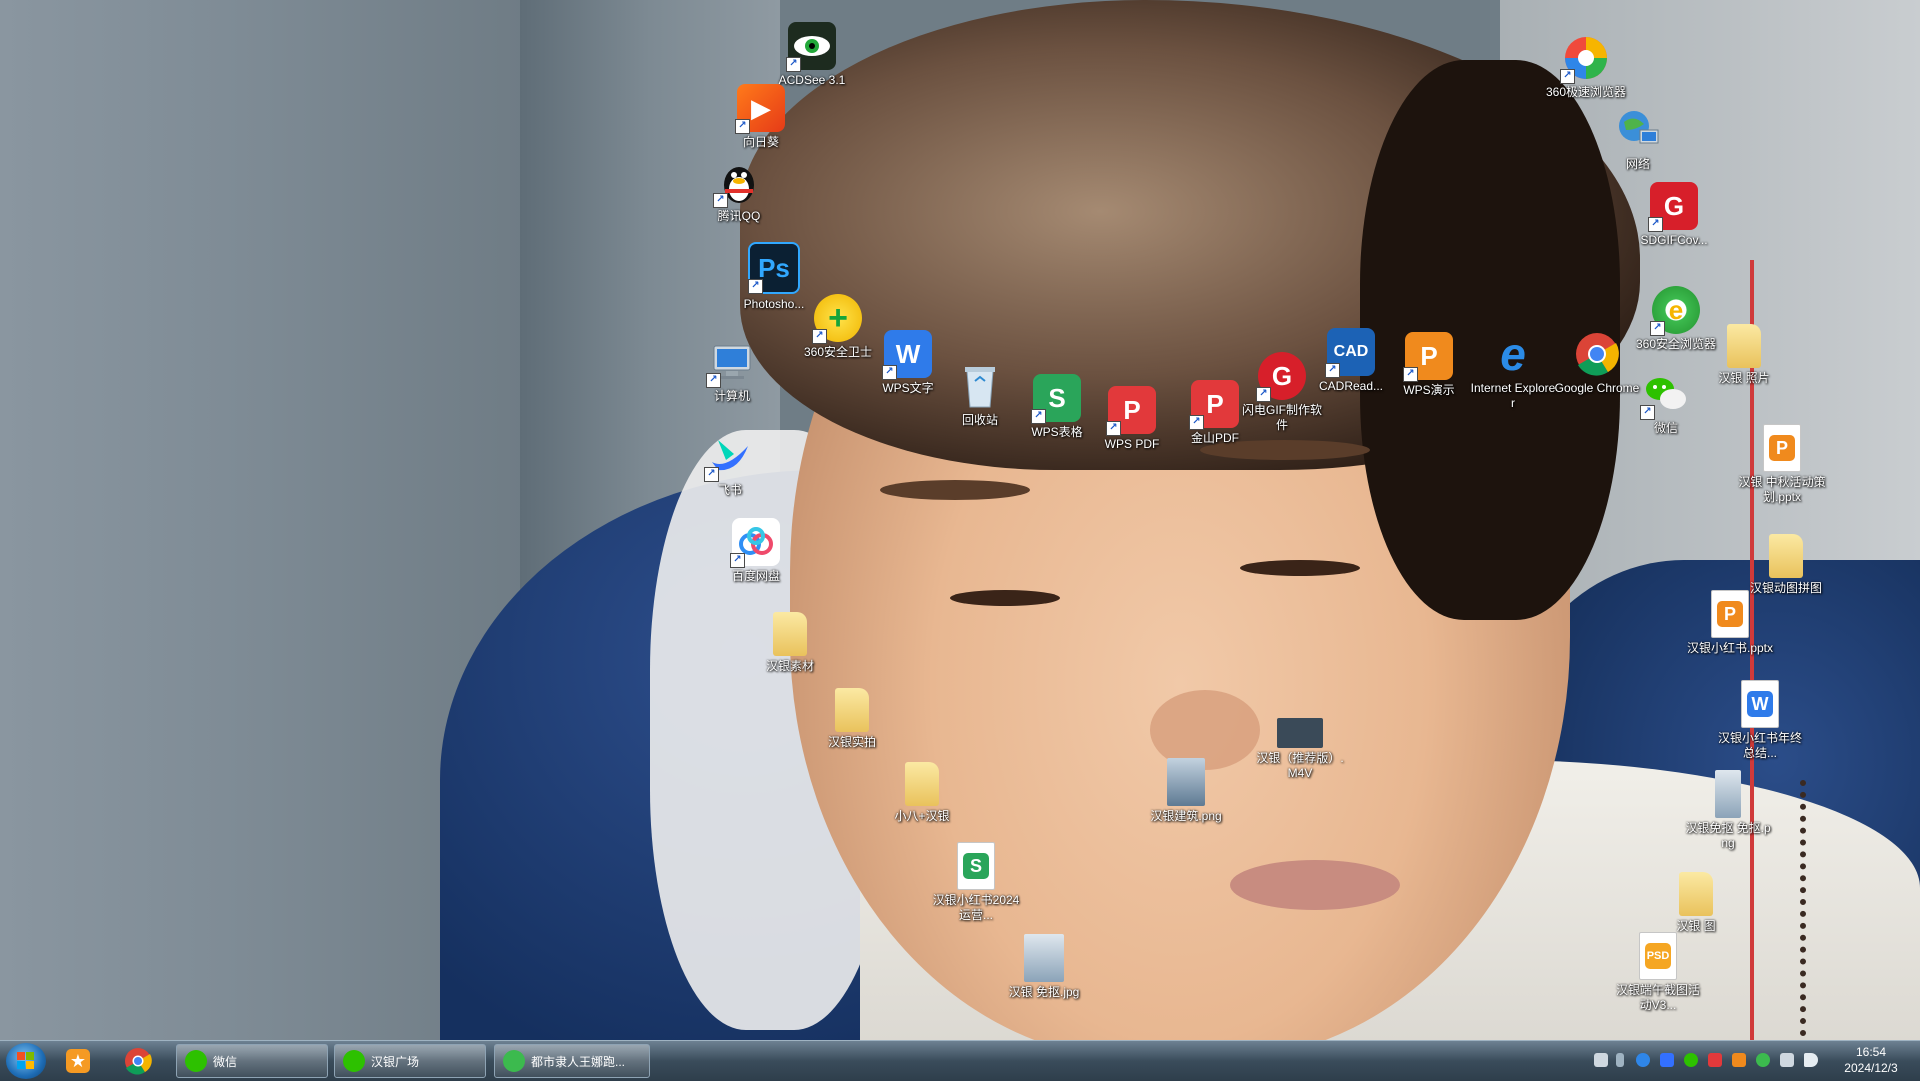  Describe the element at coordinates (811, 47) in the screenshot. I see `acdsee-eye-icon: ↗` at that location.